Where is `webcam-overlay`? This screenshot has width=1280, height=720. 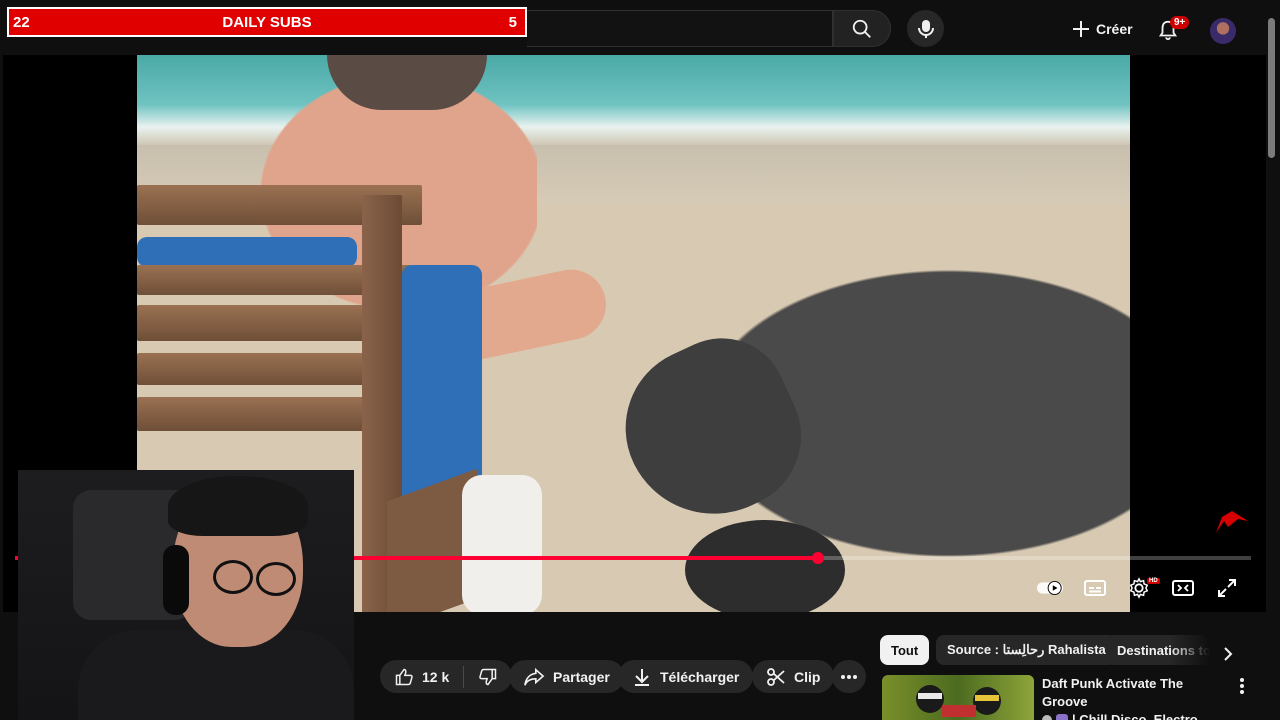
webcam-overlay is located at coordinates (186, 595).